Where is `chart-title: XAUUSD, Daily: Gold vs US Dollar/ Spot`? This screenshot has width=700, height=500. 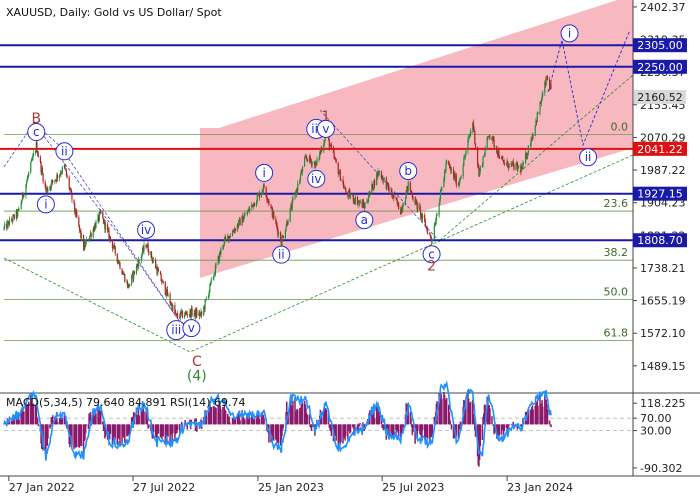
chart-title: XAUUSD, Daily: Gold vs US Dollar/ Spot is located at coordinates (114, 12).